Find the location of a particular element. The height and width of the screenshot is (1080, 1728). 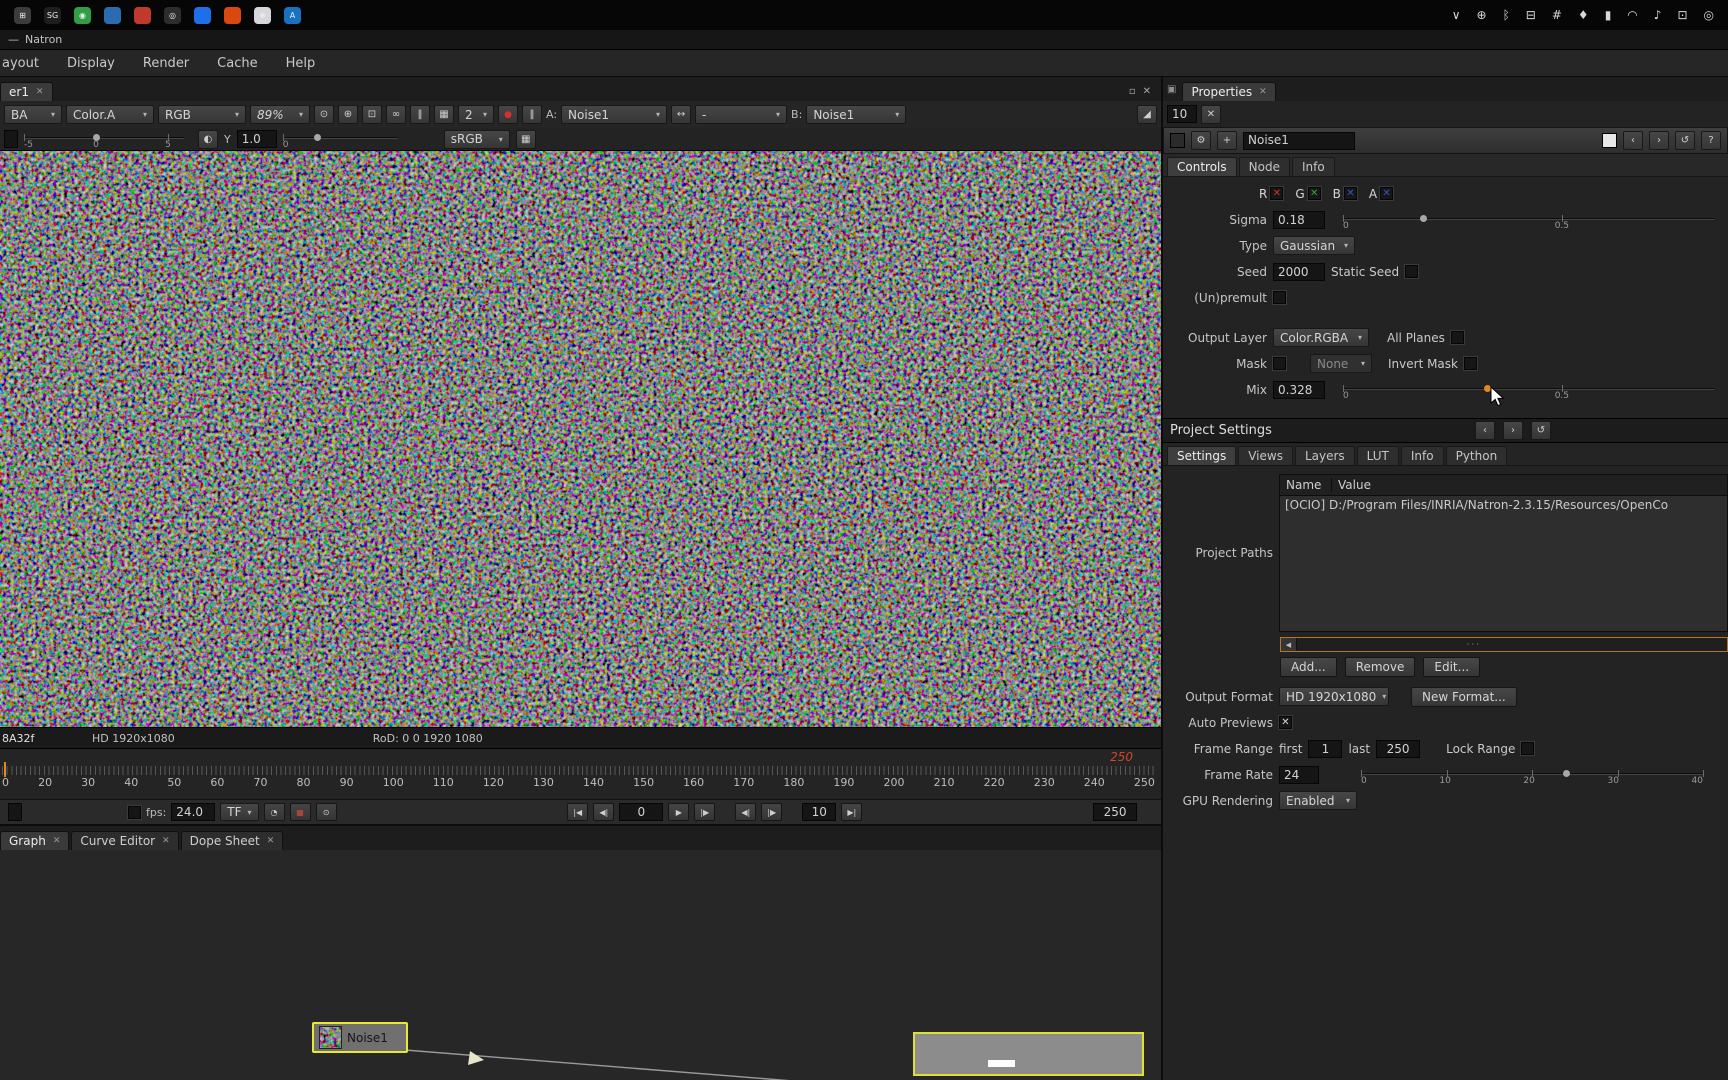

noise-node: Noise1 is located at coordinates (360, 1037).